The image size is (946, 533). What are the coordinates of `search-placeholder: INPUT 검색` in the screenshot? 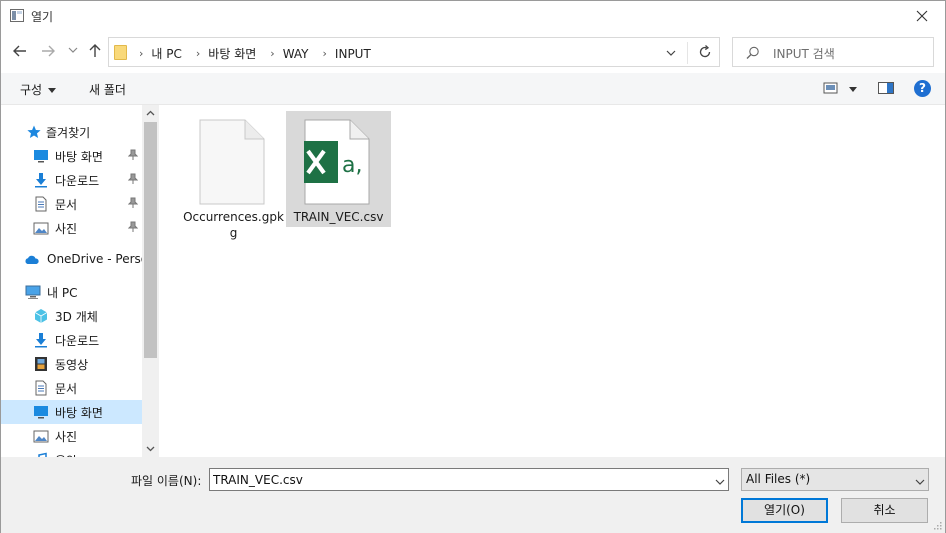 It's located at (804, 54).